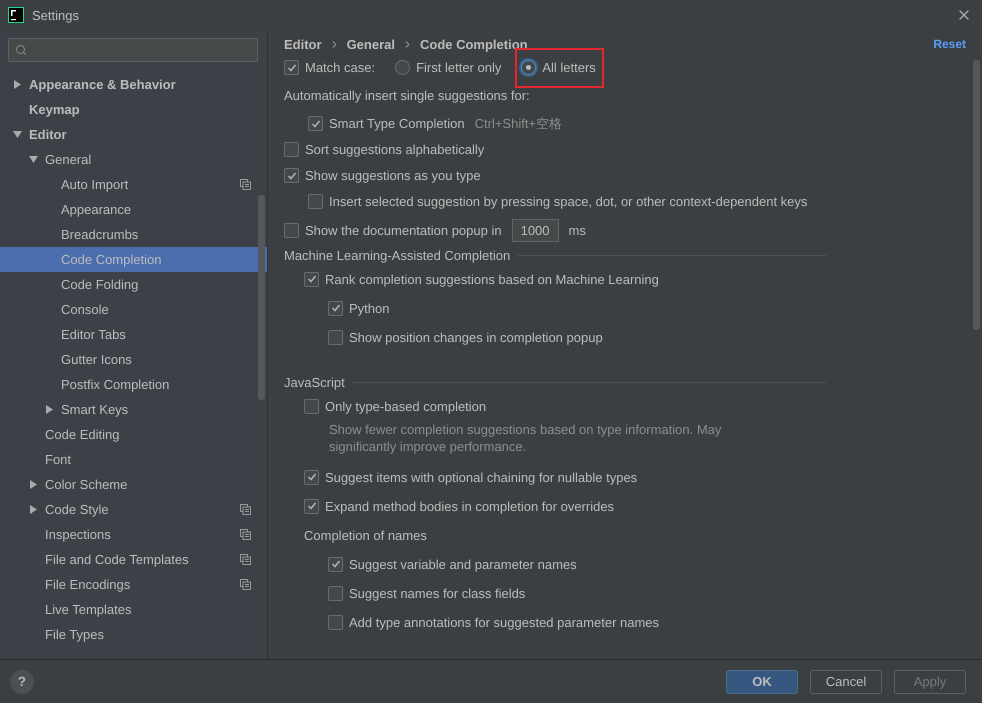 Image resolution: width=982 pixels, height=703 pixels. I want to click on sidebar-item: Editor, so click(133, 134).